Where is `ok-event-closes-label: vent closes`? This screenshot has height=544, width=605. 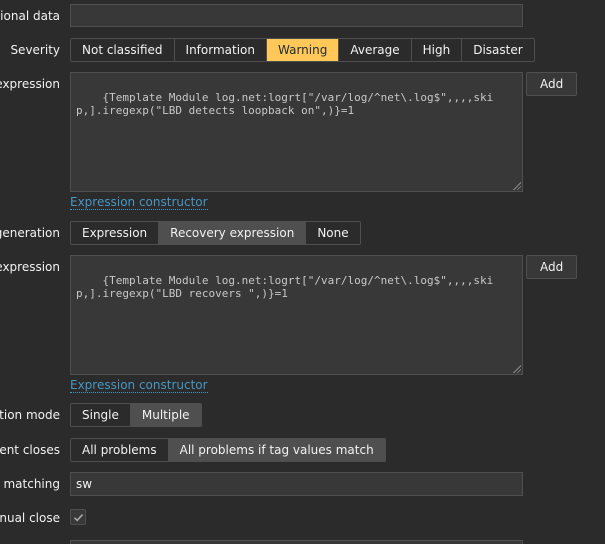
ok-event-closes-label: vent closes is located at coordinates (30, 450).